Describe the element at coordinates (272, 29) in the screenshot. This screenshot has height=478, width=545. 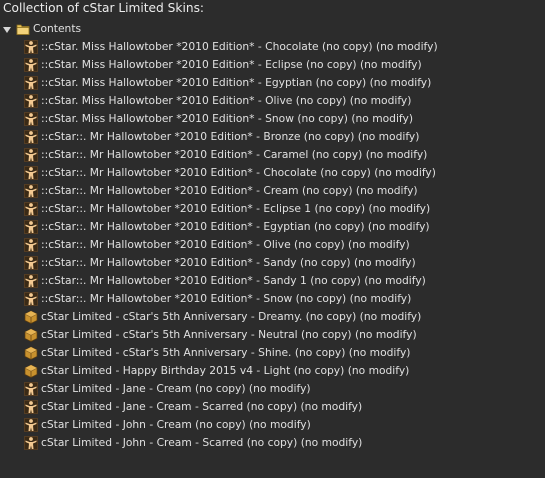
I see `folder-contents: Contents` at that location.